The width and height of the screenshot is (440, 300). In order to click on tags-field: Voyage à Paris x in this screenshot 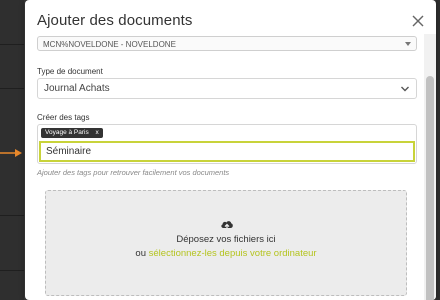, I will do `click(227, 144)`.